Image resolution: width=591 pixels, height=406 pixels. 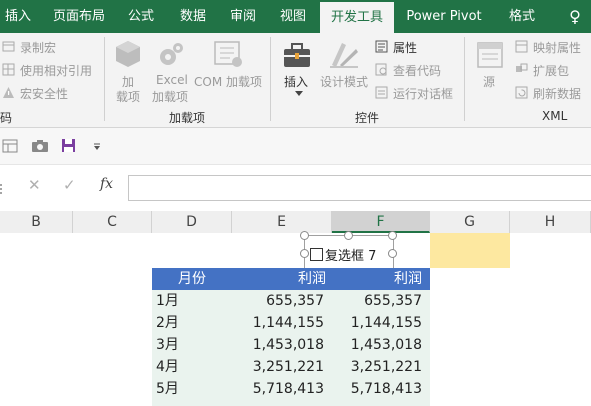 What do you see at coordinates (243, 16) in the screenshot?
I see `tab-review: 审阅` at bounding box center [243, 16].